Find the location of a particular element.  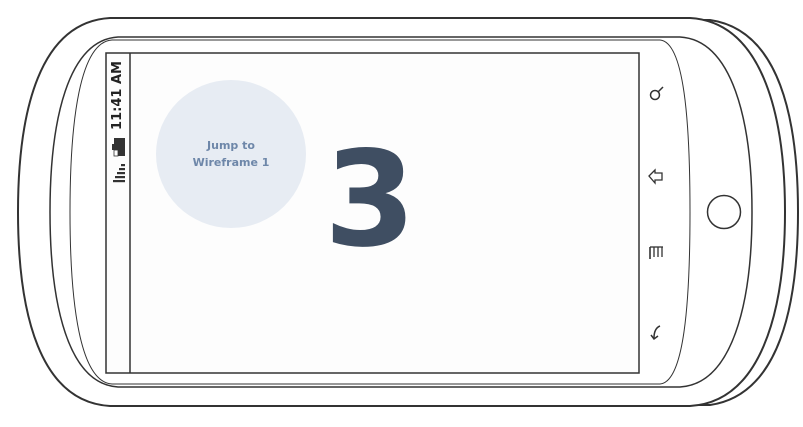

back-icon is located at coordinates (657, 333).